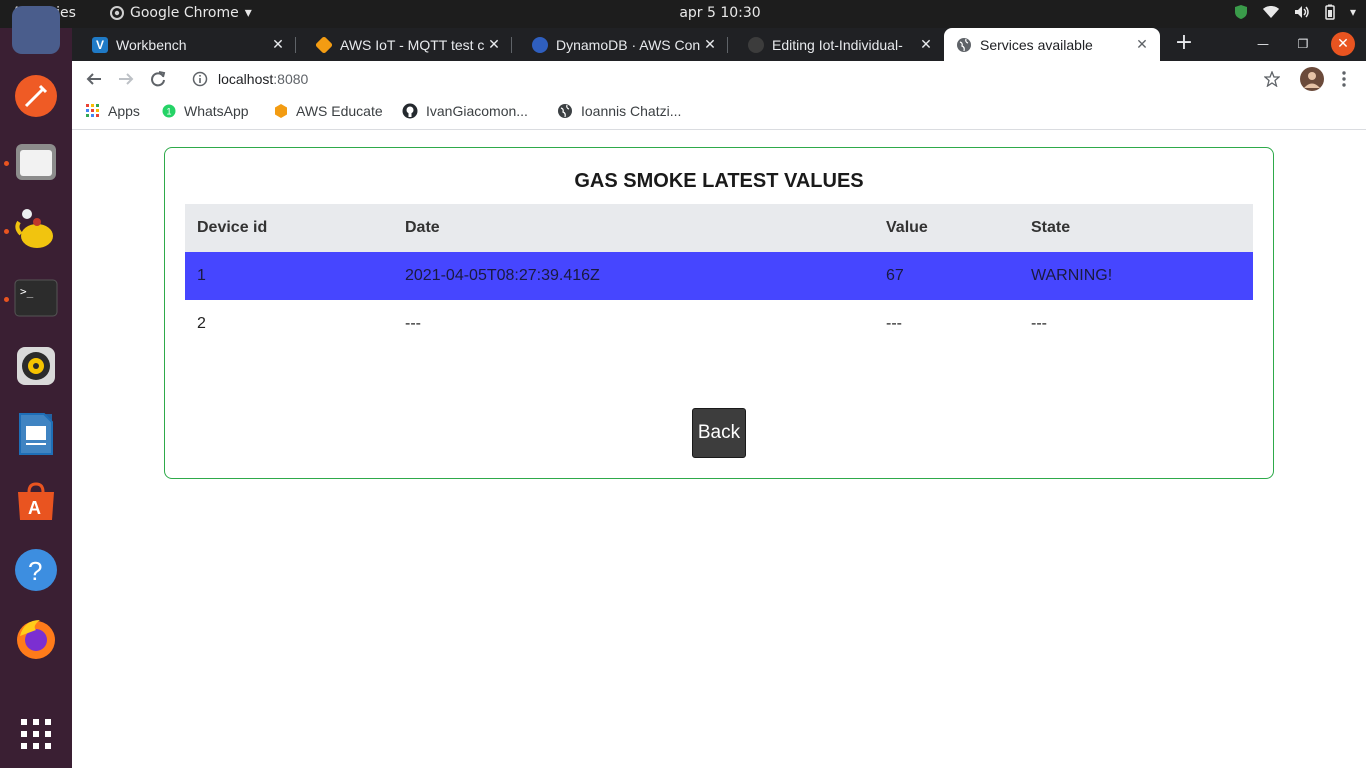  I want to click on whatsapp-icon: 1, so click(169, 111).